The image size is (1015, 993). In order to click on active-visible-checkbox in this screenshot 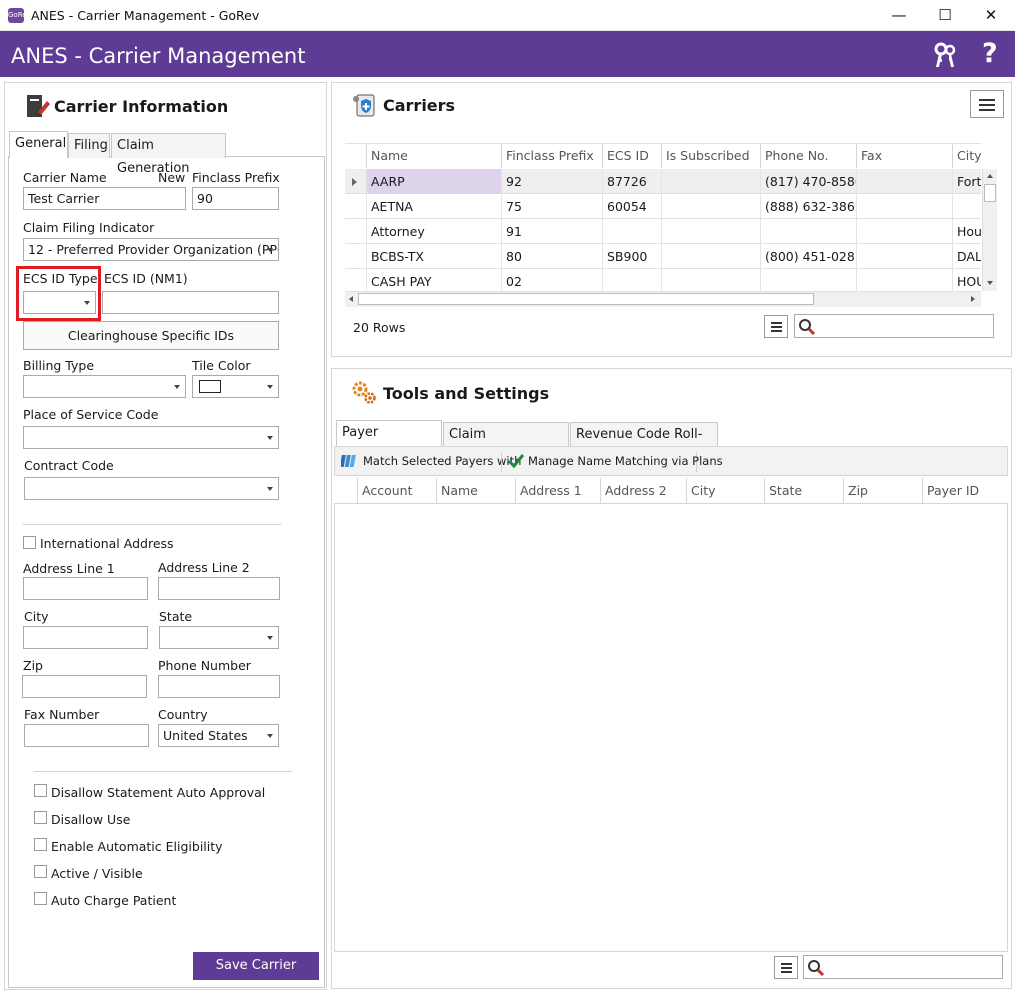, I will do `click(40, 871)`.